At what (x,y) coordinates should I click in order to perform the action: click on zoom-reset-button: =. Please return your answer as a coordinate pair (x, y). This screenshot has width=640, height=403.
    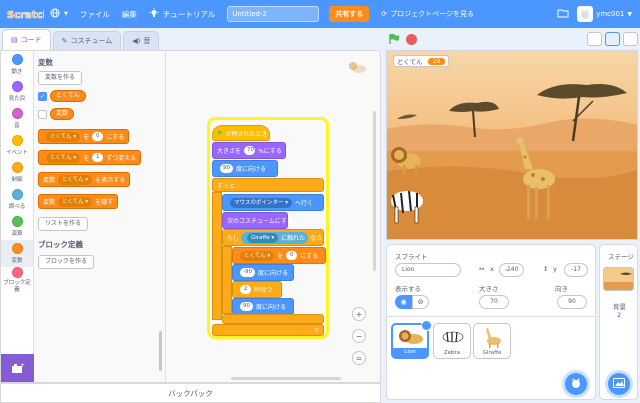
    Looking at the image, I should click on (359, 358).